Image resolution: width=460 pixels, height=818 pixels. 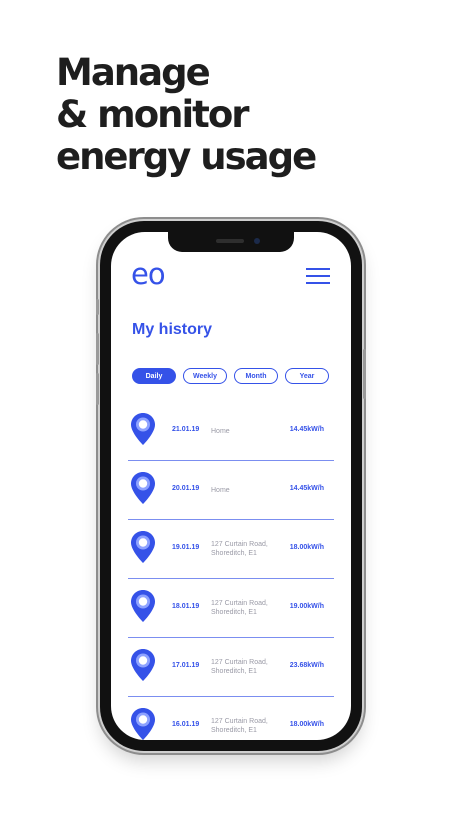 What do you see at coordinates (186, 547) in the screenshot?
I see `history-date: 19.01.19` at bounding box center [186, 547].